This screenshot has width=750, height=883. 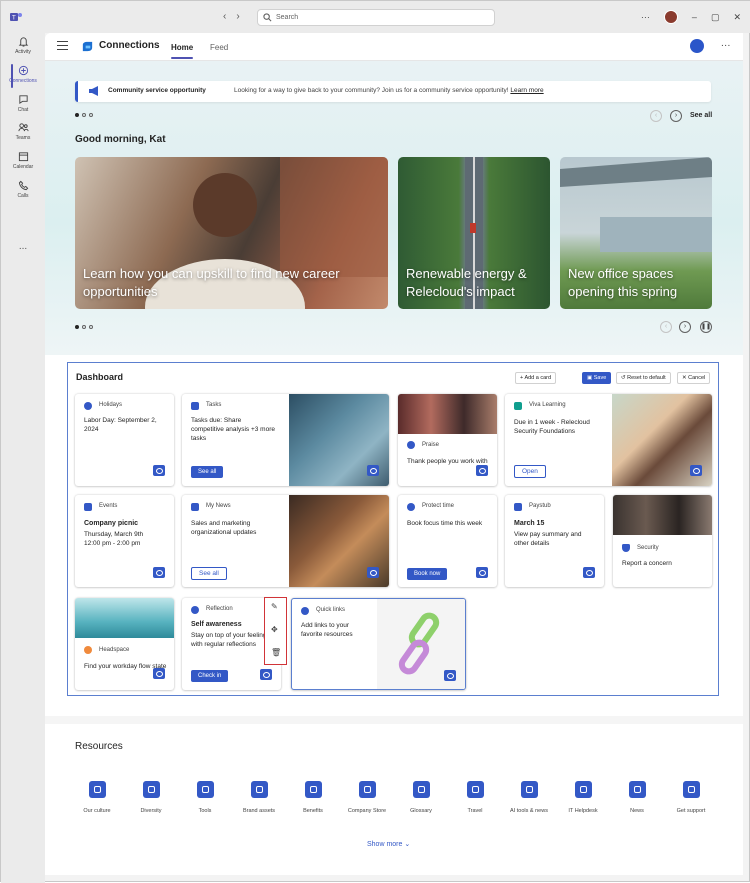 What do you see at coordinates (526, 90) in the screenshot?
I see `banner-learn-more-link: Learn more` at bounding box center [526, 90].